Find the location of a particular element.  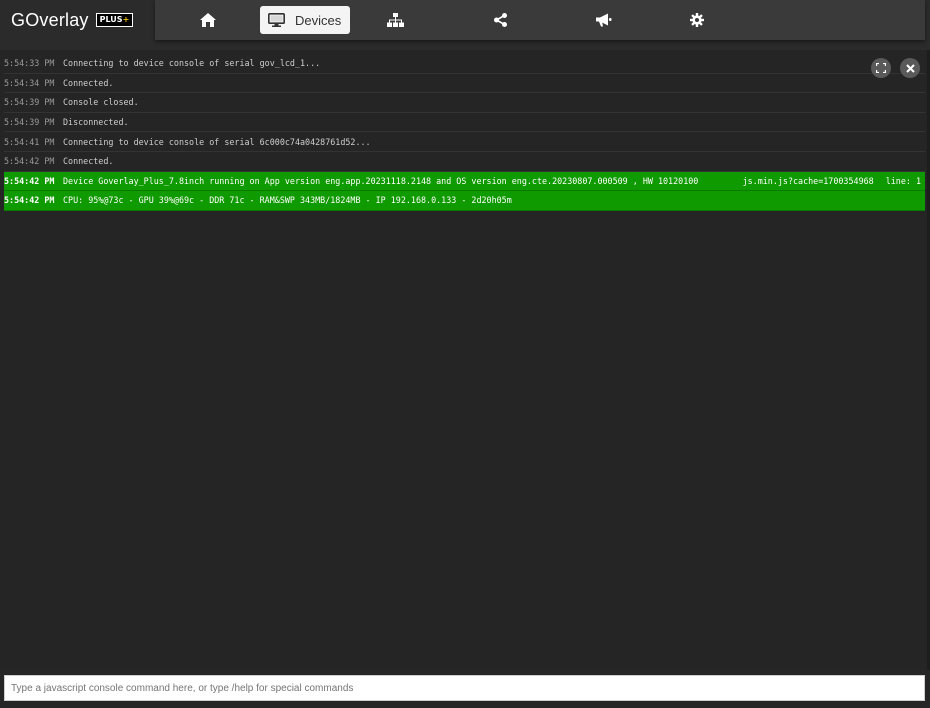

nav-devices: Devices is located at coordinates (305, 20).